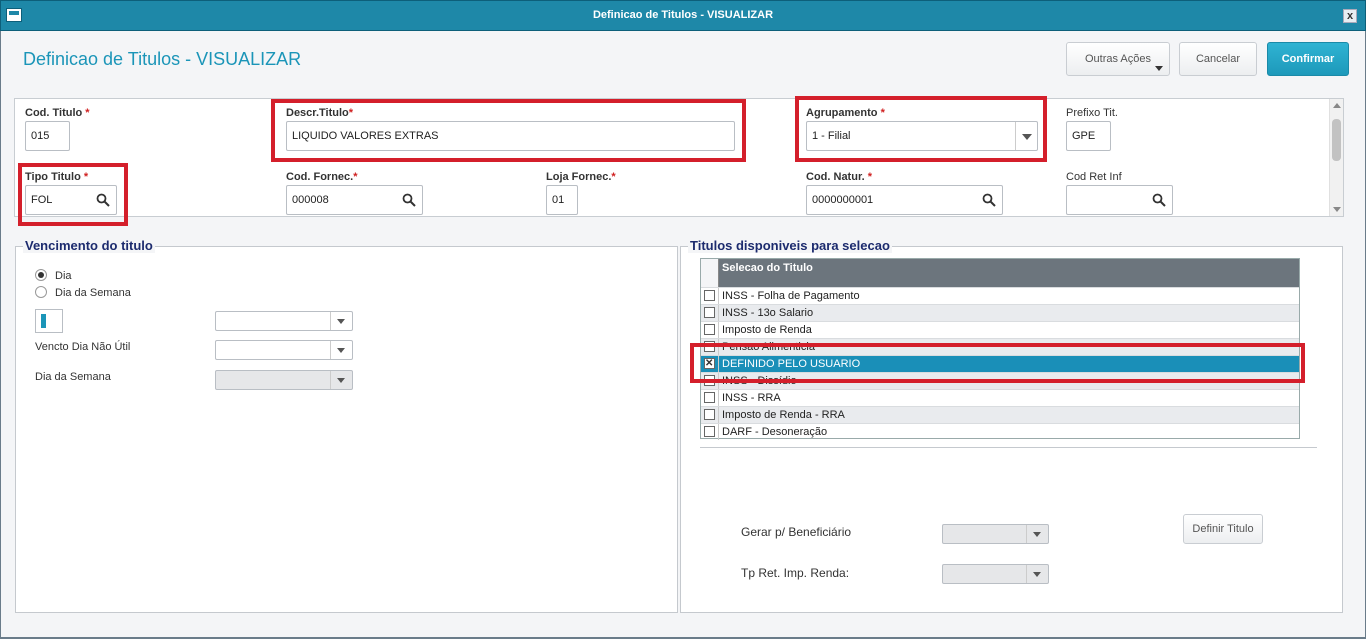  I want to click on window-title: Definicao de Titulos - VISUALIZAR, so click(683, 15).